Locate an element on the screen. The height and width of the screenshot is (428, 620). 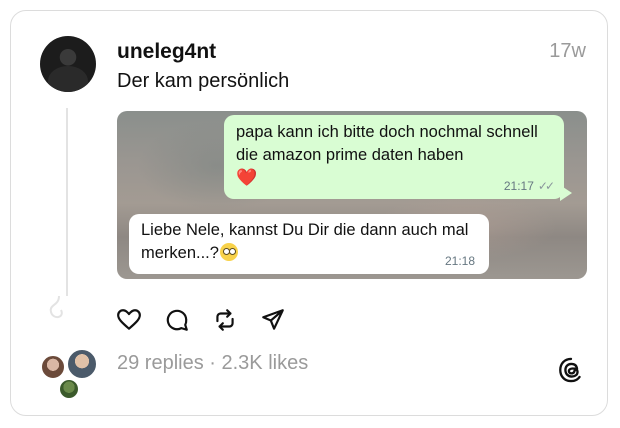
comment-icon is located at coordinates (177, 320).